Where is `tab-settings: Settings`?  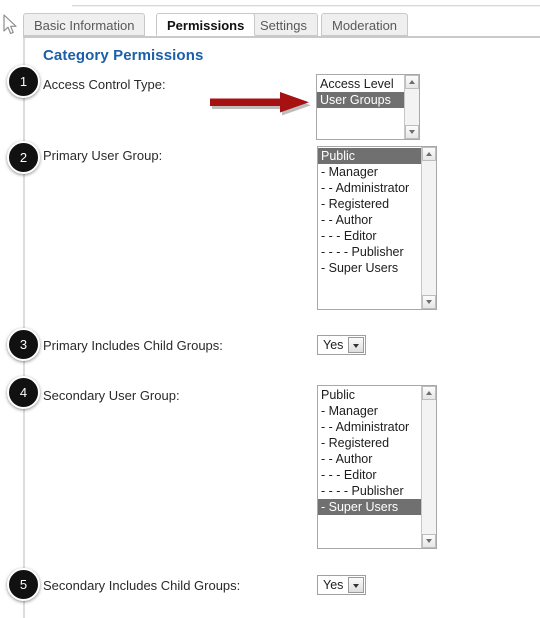
tab-settings: Settings is located at coordinates (283, 24).